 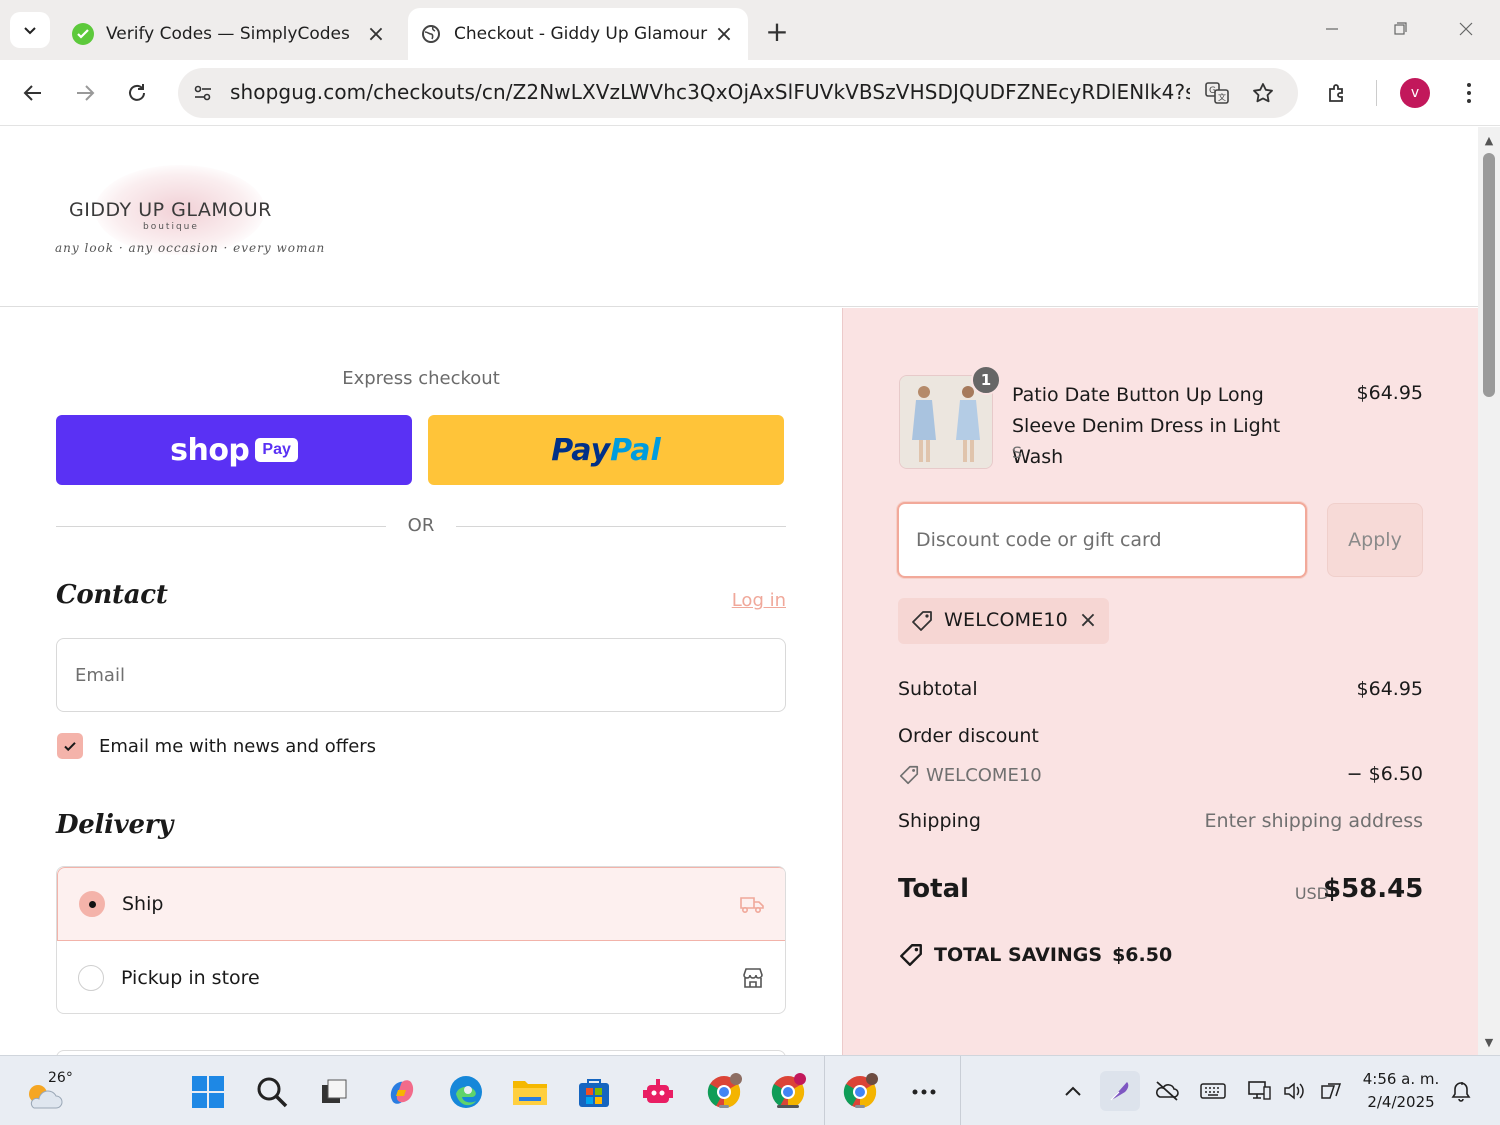 I want to click on product-variant: S, so click(x=1017, y=452).